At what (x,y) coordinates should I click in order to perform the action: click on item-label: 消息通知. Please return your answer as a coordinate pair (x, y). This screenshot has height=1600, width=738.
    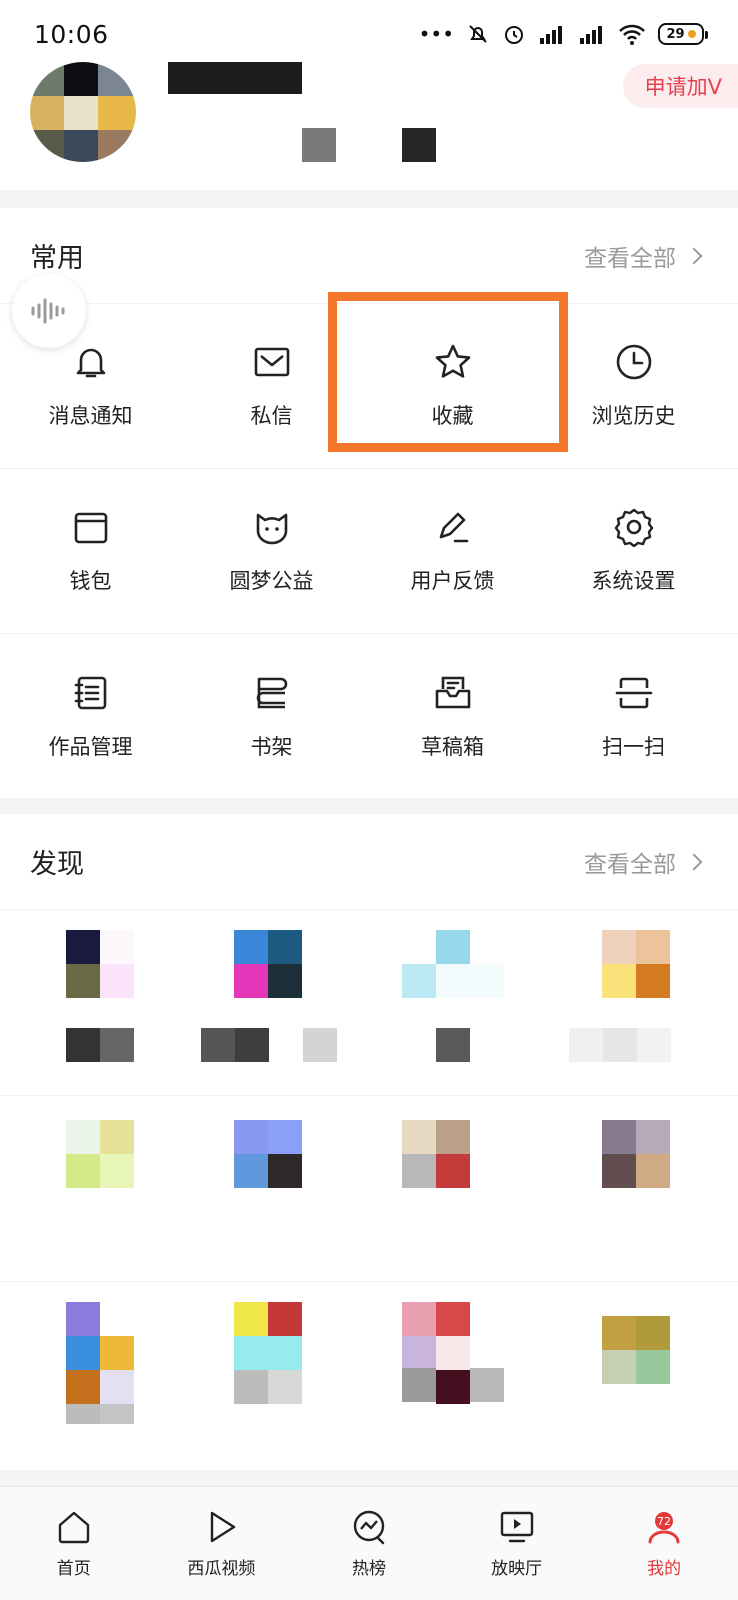
    Looking at the image, I should click on (90, 416).